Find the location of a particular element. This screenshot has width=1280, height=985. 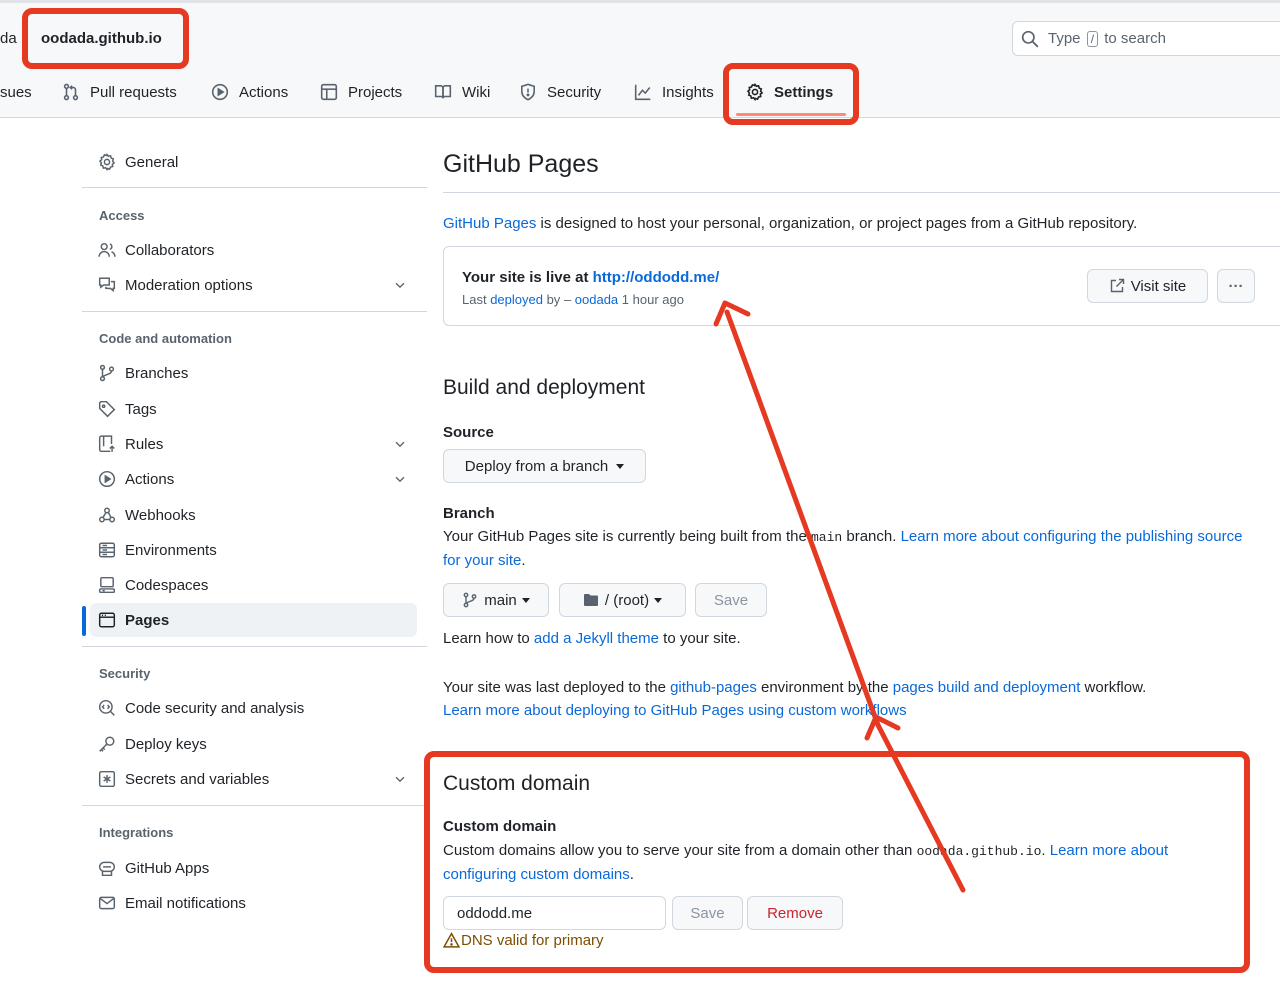

folder-select: / (root) is located at coordinates (622, 600).